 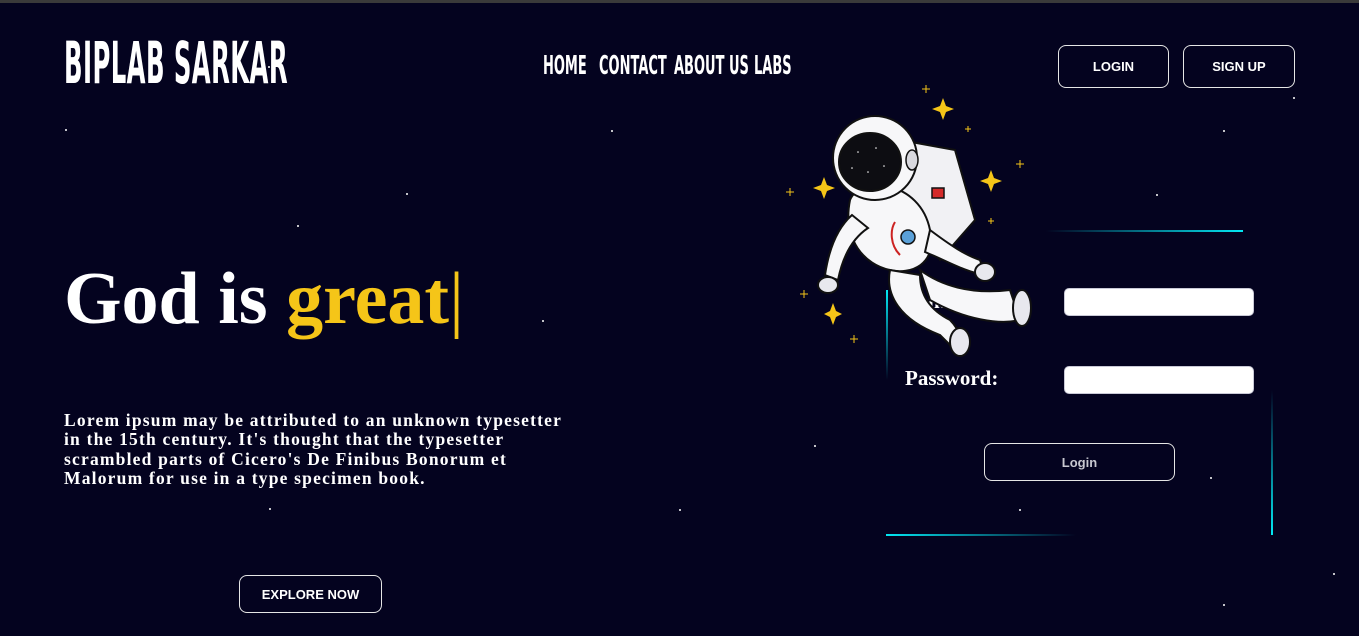 What do you see at coordinates (1159, 380) in the screenshot?
I see `password-input` at bounding box center [1159, 380].